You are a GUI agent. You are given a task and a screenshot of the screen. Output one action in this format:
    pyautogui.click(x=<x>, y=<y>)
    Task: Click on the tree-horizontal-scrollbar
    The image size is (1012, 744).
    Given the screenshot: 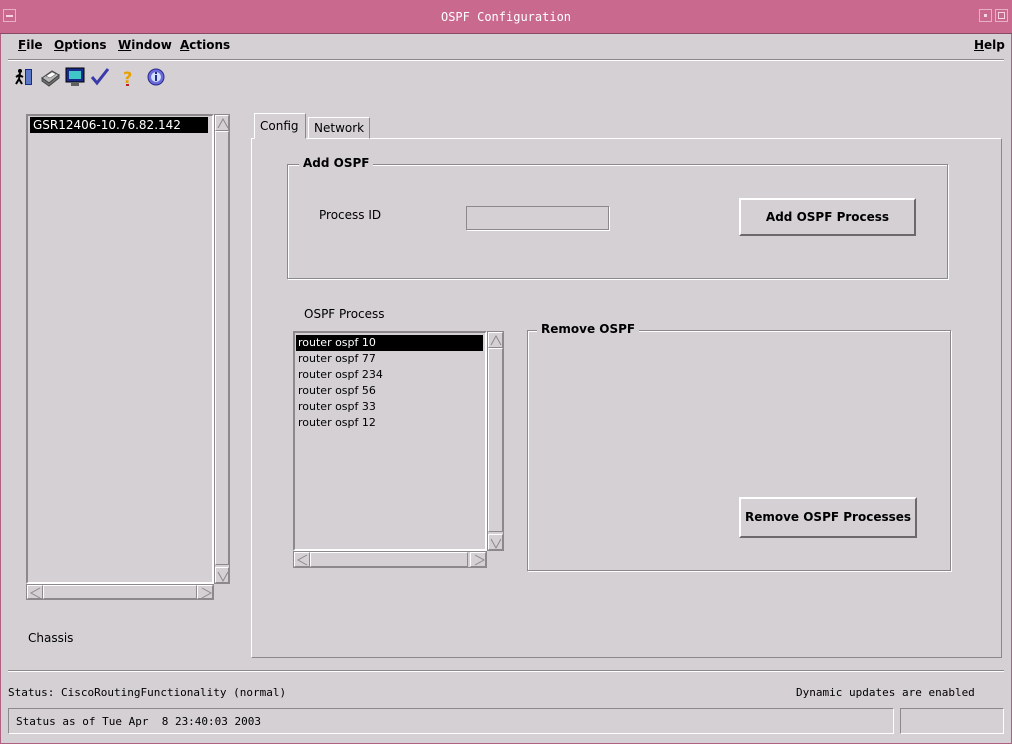 What is the action you would take?
    pyautogui.click(x=120, y=592)
    